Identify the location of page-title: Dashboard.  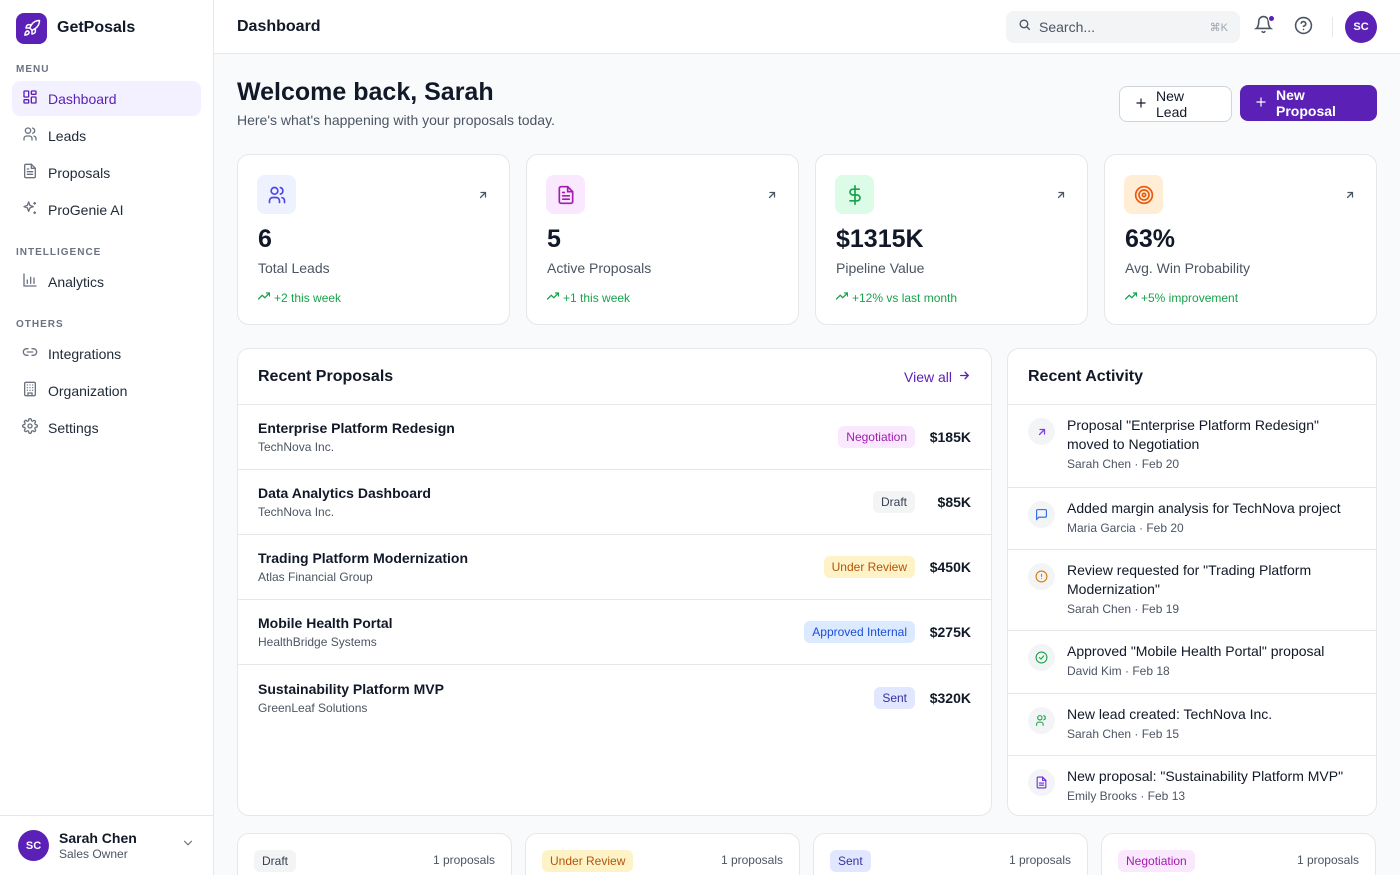
(279, 26).